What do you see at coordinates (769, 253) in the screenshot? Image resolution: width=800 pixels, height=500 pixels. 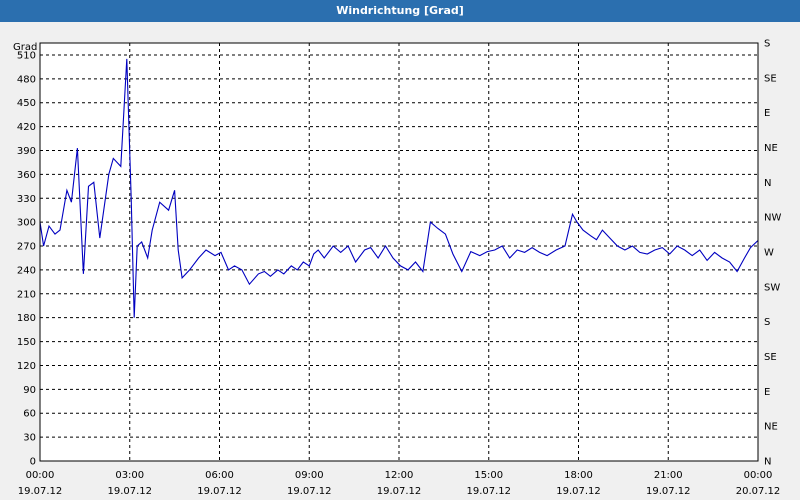 I see `y2-tick-label: W` at bounding box center [769, 253].